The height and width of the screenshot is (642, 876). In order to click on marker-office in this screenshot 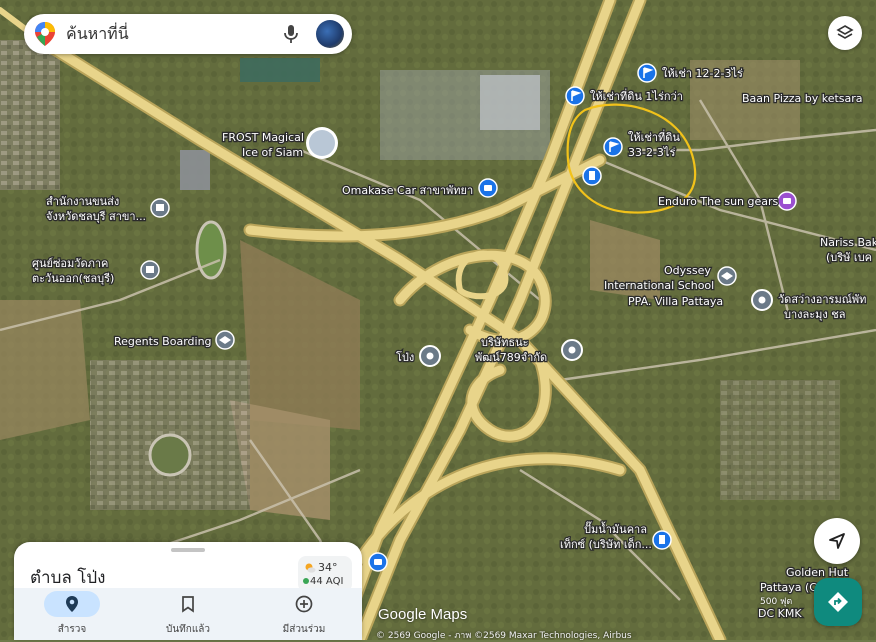, I will do `click(160, 208)`.